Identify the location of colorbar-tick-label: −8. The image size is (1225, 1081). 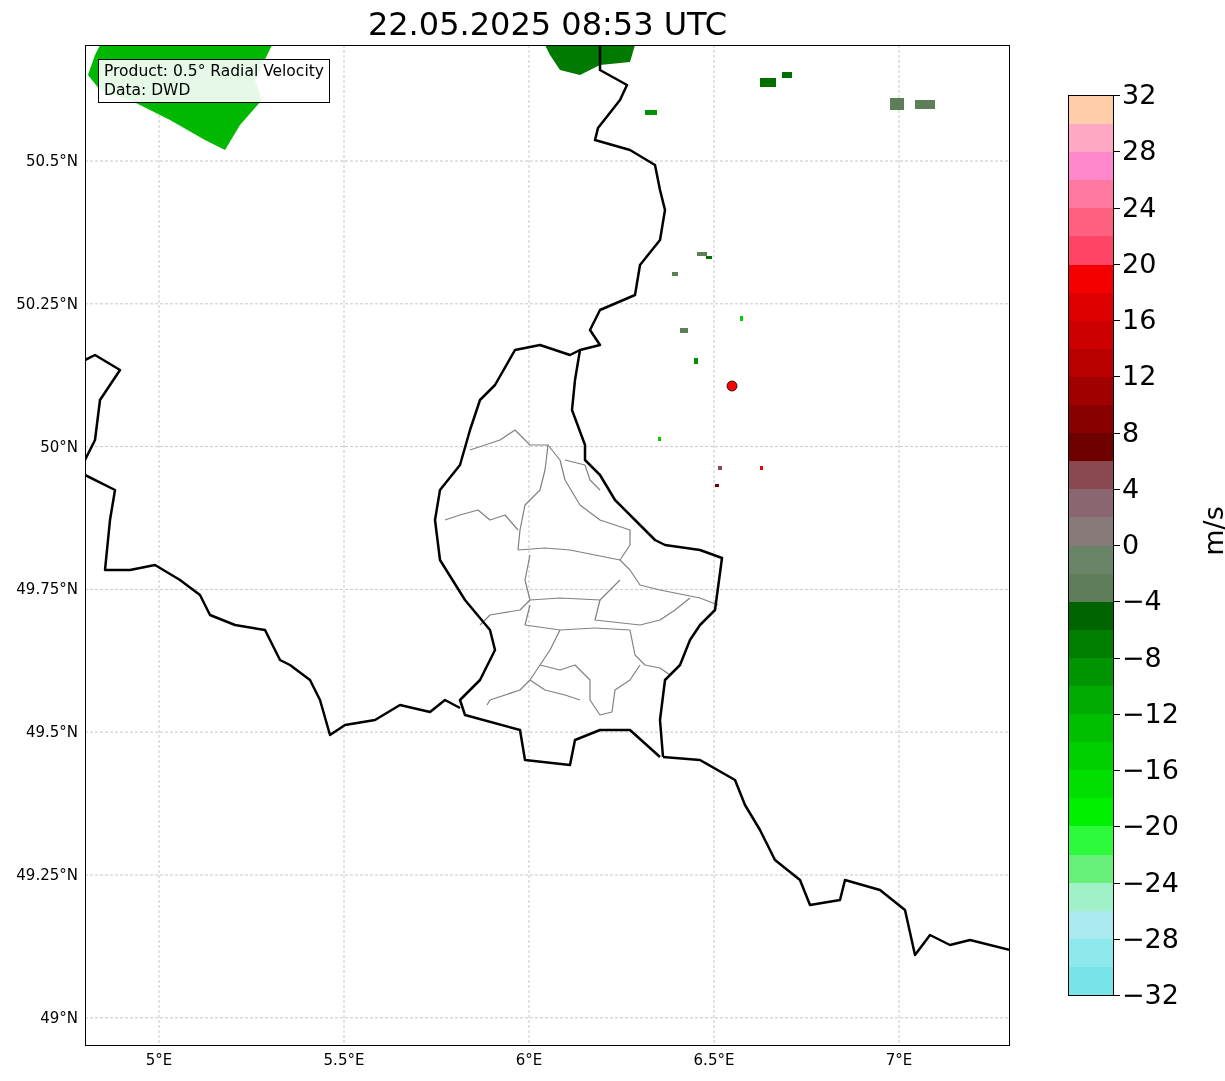
(1142, 657).